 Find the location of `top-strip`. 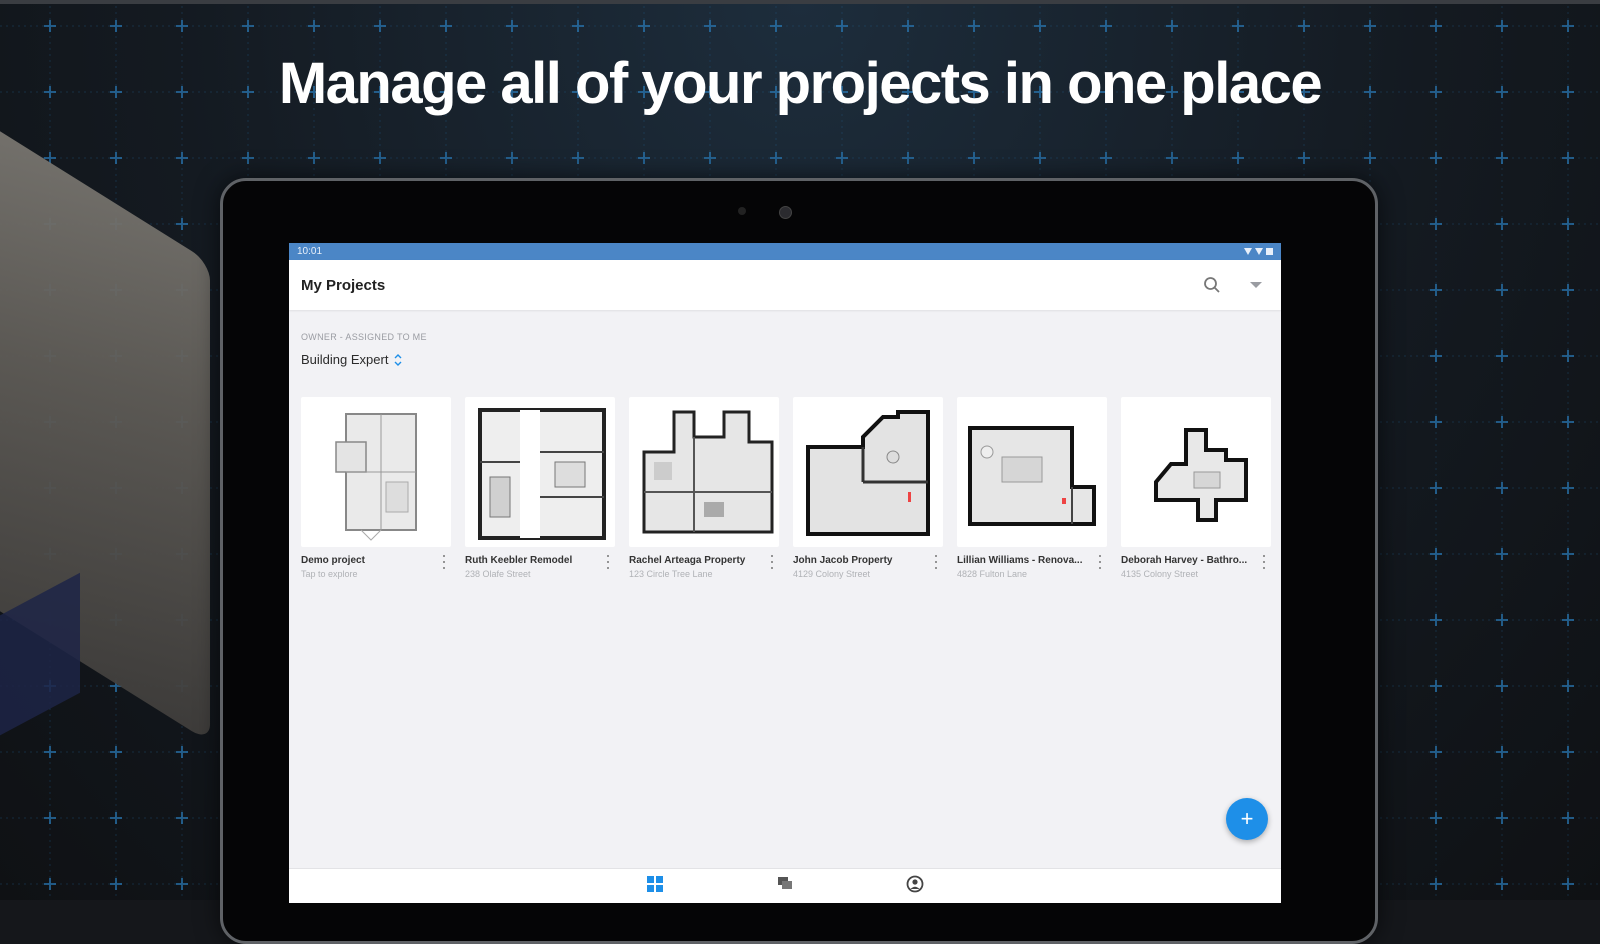

top-strip is located at coordinates (800, 2).